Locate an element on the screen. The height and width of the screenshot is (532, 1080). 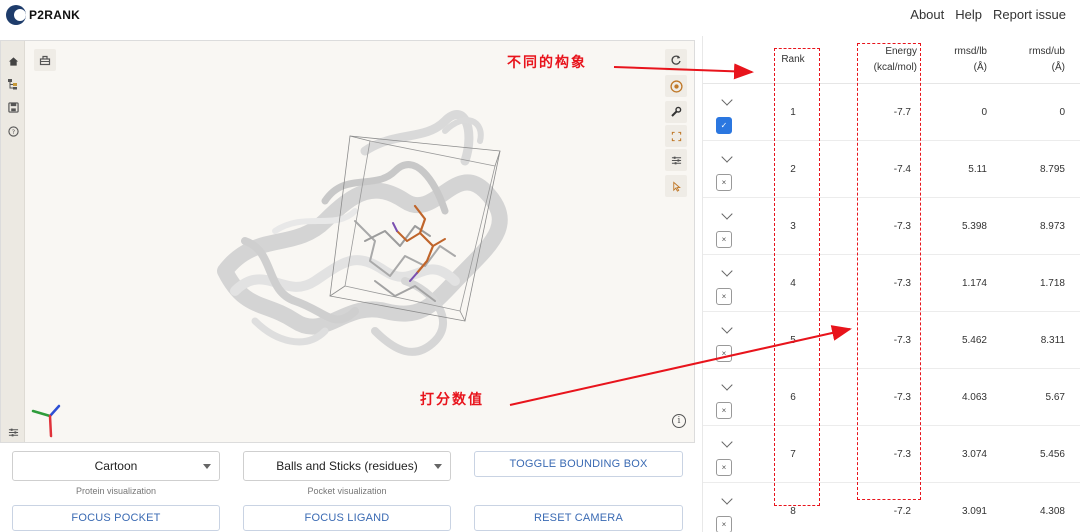
wrench-icon is located at coordinates (676, 112).